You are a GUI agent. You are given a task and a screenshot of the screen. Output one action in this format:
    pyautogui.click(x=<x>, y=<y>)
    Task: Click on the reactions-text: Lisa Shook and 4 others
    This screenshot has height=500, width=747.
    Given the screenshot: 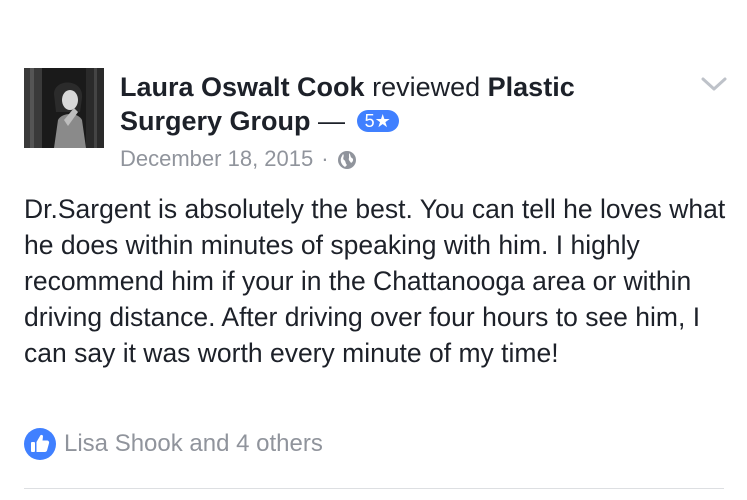 What is the action you would take?
    pyautogui.click(x=193, y=444)
    